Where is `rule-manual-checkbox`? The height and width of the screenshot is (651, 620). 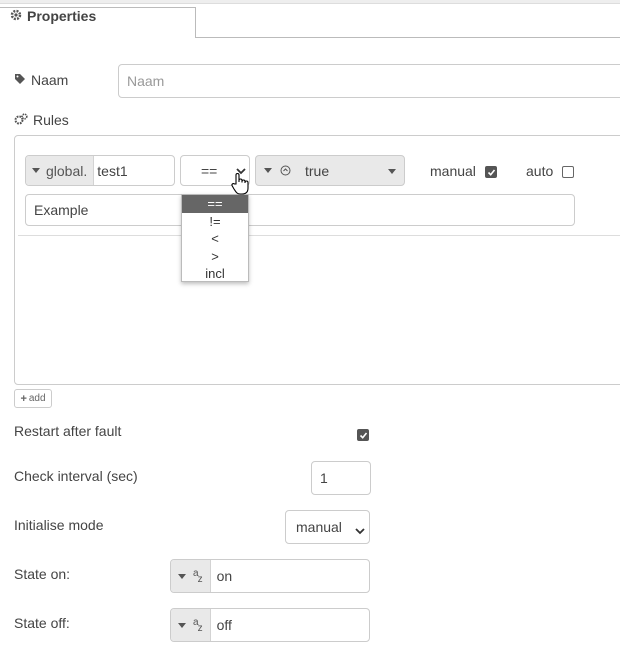
rule-manual-checkbox is located at coordinates (491, 172).